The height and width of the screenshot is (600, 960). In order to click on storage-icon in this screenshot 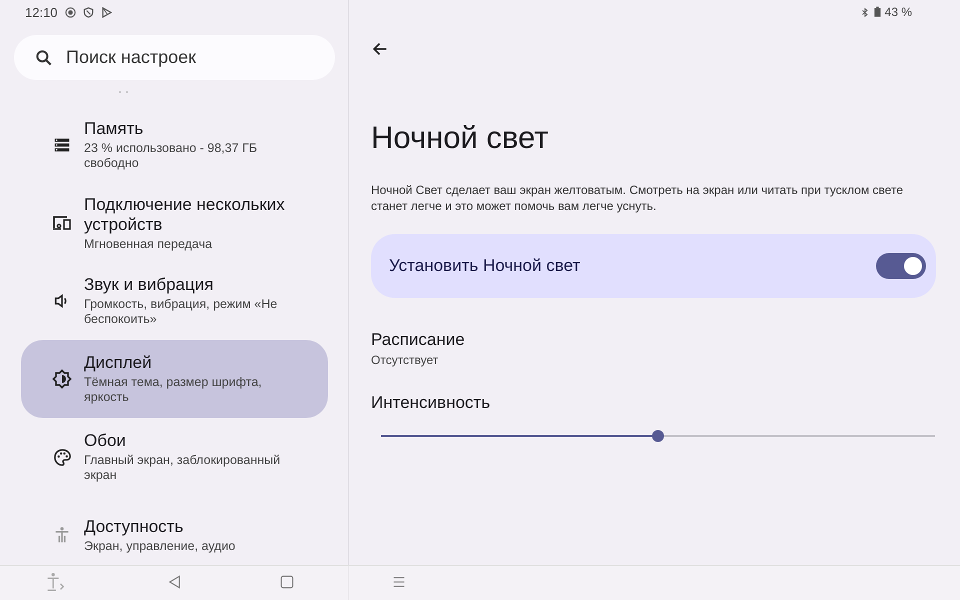, I will do `click(62, 145)`.